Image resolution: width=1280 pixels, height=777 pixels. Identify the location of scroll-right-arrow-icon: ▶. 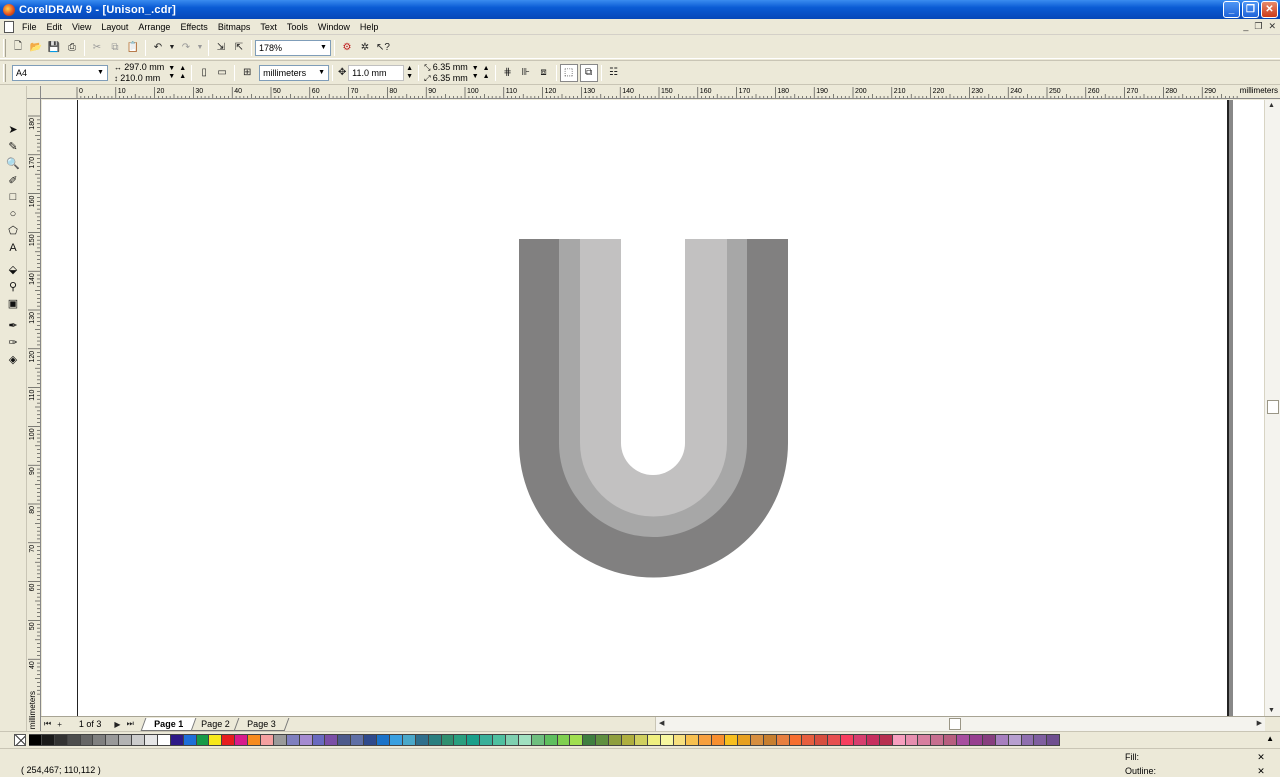
(1259, 723).